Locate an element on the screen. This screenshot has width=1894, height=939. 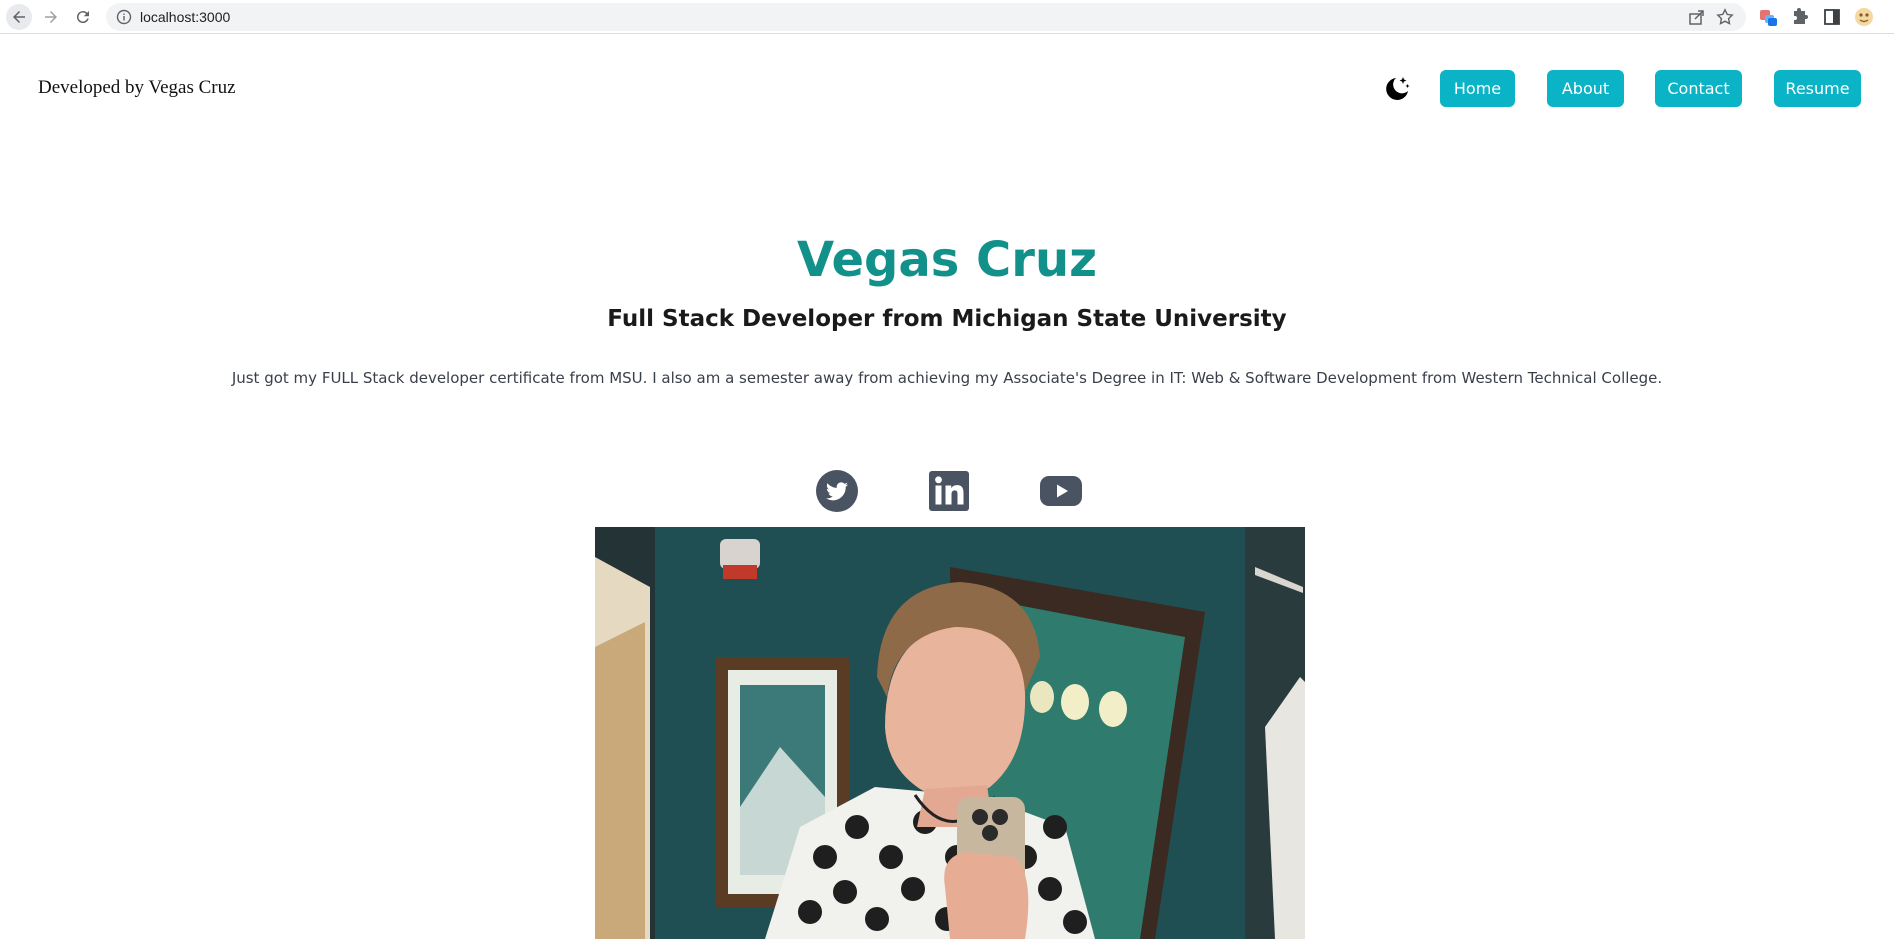
url-text: localhost:3000 is located at coordinates (185, 17).